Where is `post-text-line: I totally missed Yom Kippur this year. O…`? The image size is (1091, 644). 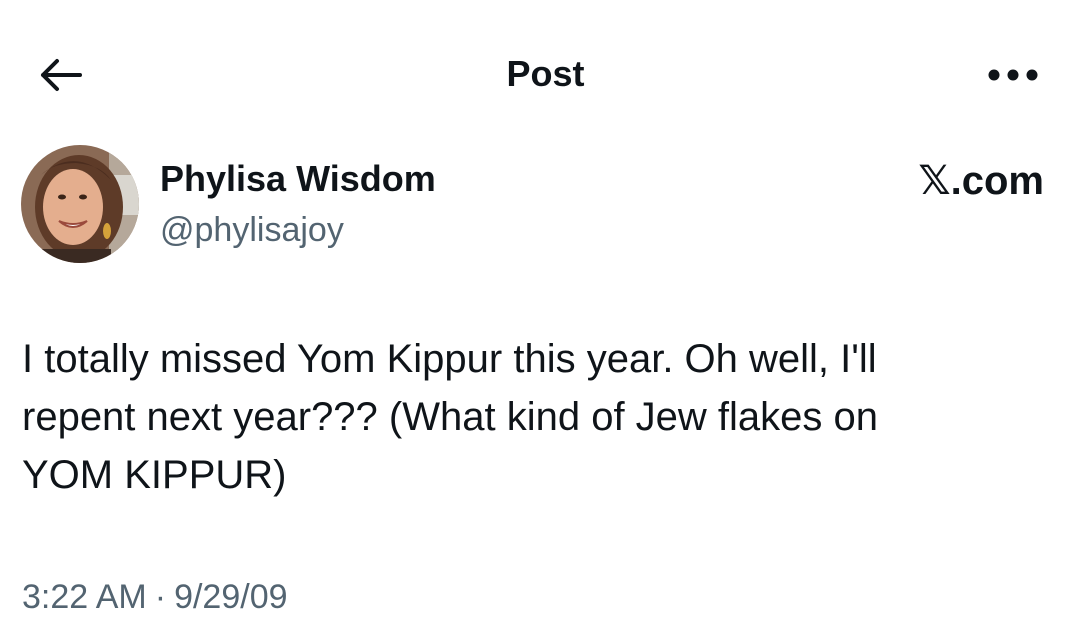
post-text-line: I totally missed Yom Kippur this year. O… is located at coordinates (449, 359).